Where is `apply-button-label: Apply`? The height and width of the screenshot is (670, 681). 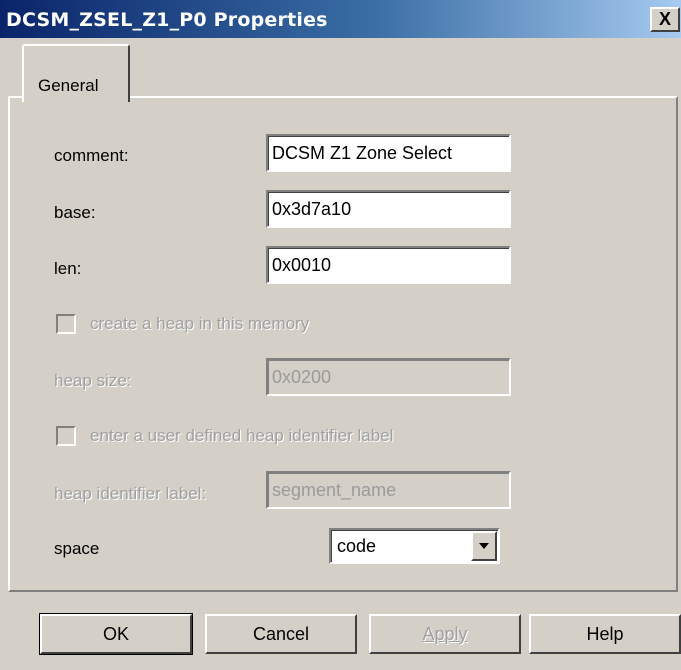
apply-button-label: Apply is located at coordinates (445, 633).